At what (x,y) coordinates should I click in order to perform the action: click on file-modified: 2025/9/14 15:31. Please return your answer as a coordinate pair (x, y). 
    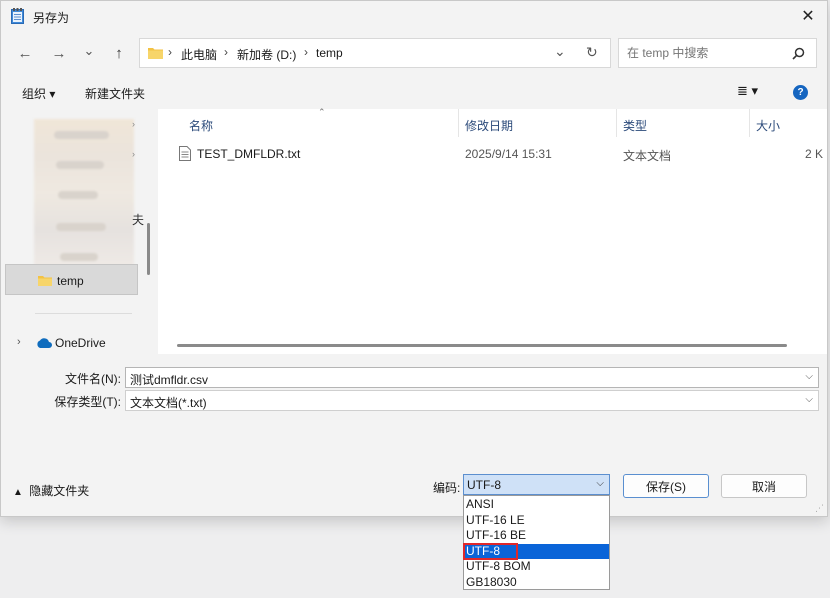
    Looking at the image, I should click on (508, 154).